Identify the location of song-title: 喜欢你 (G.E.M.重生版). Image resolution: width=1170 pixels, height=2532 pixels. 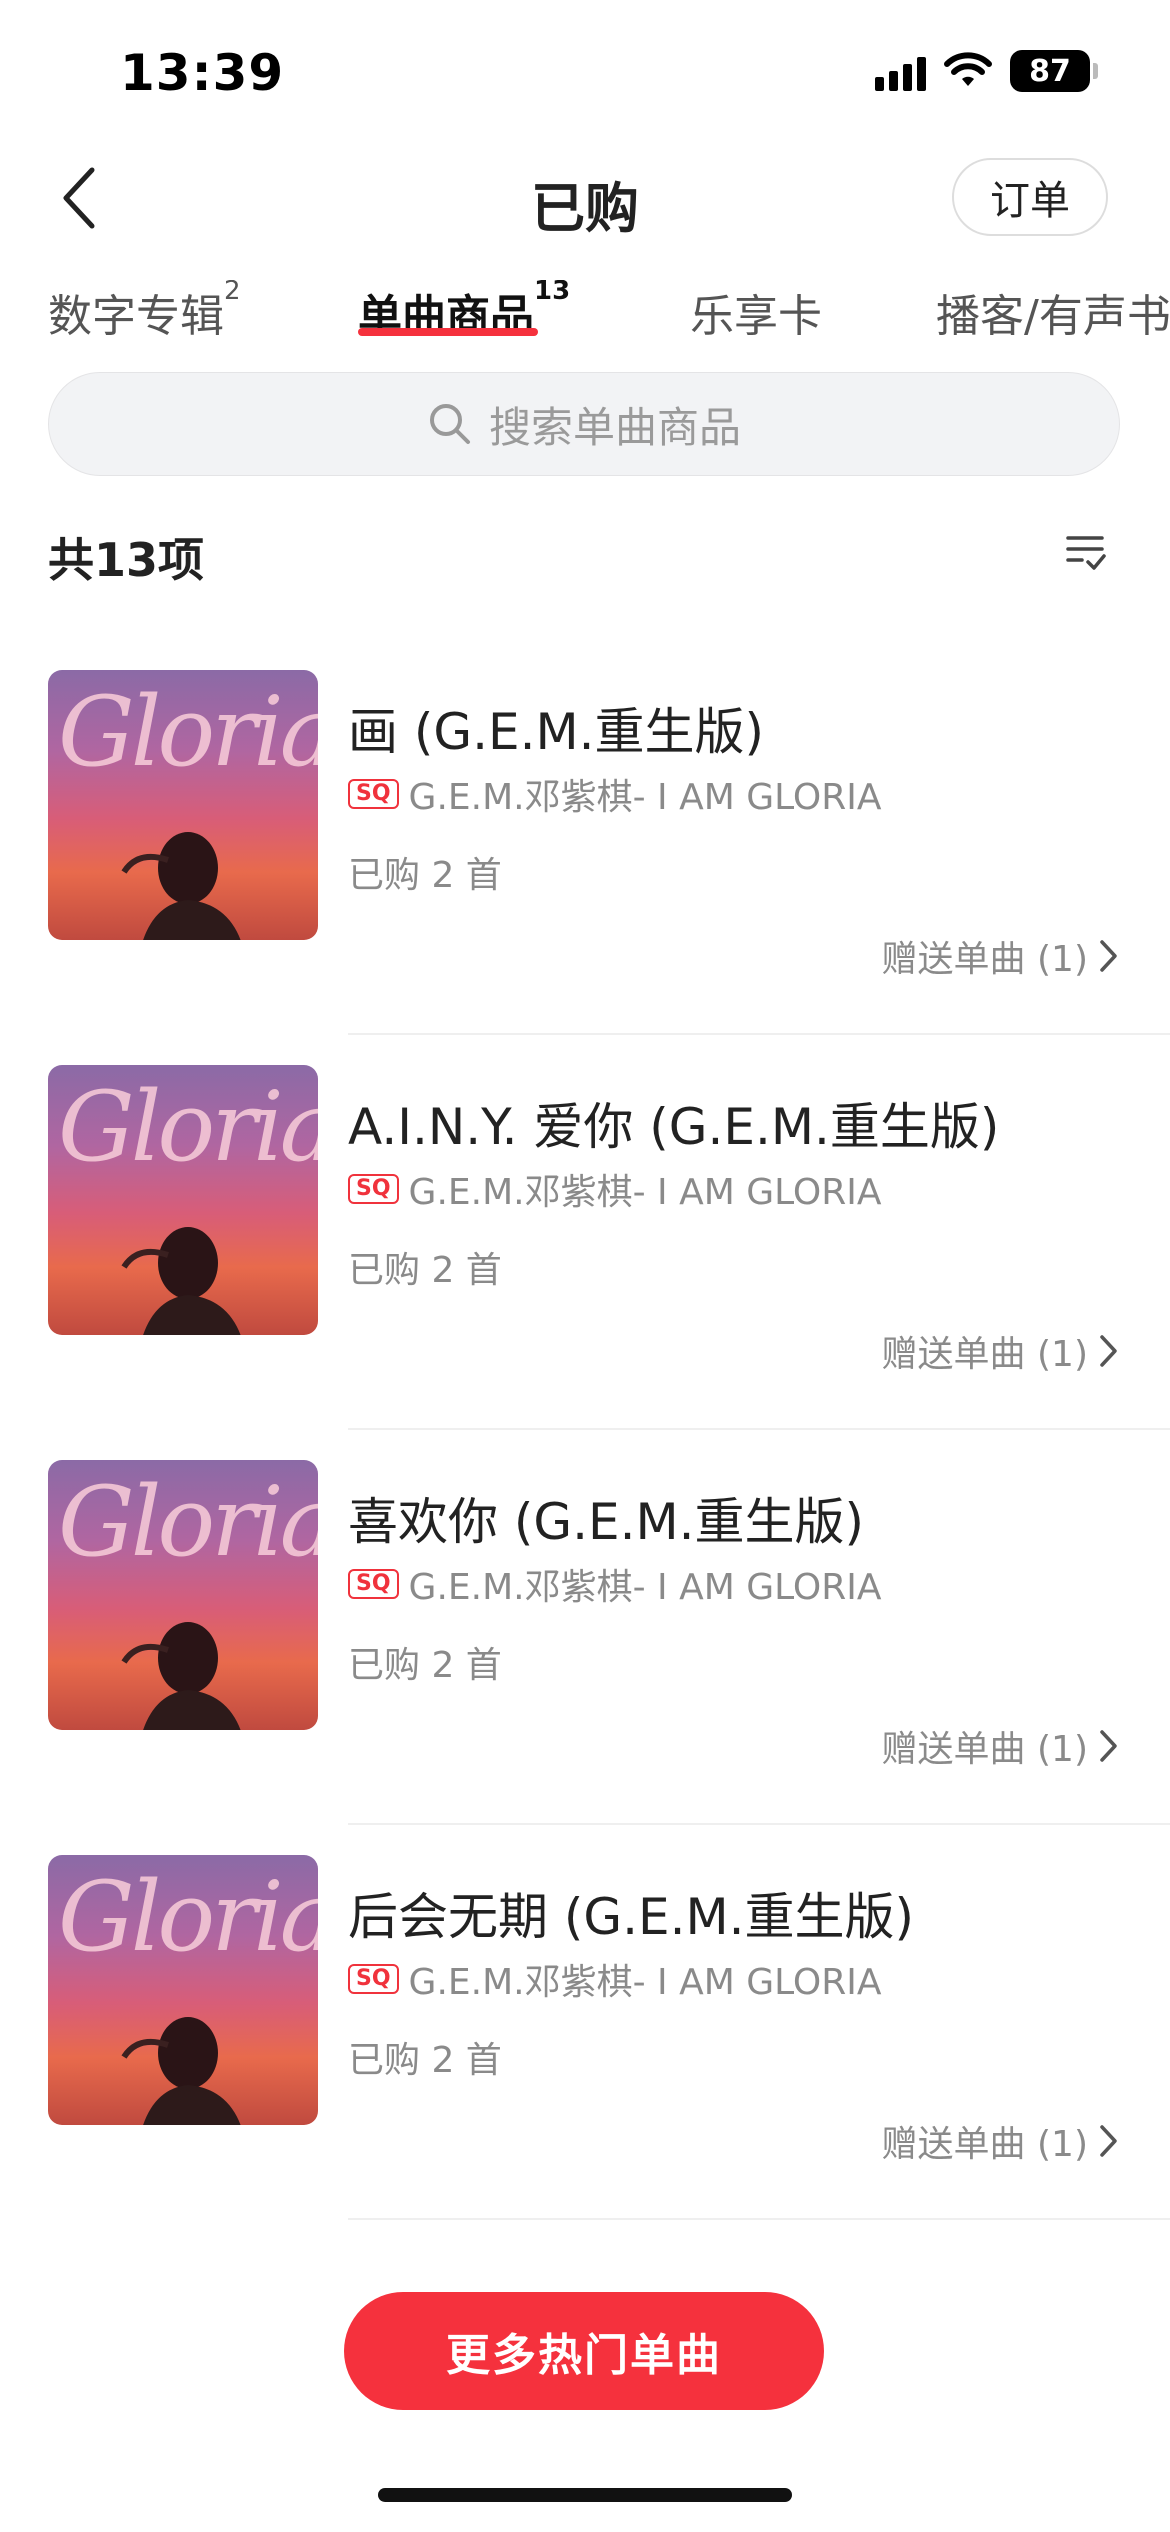
(606, 1522).